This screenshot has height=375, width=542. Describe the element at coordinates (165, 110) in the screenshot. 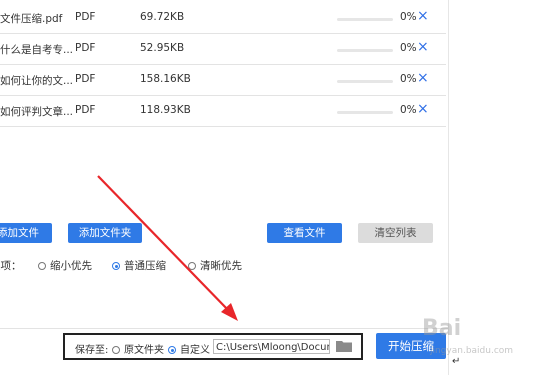

I see `file-size: 118.93KB` at that location.